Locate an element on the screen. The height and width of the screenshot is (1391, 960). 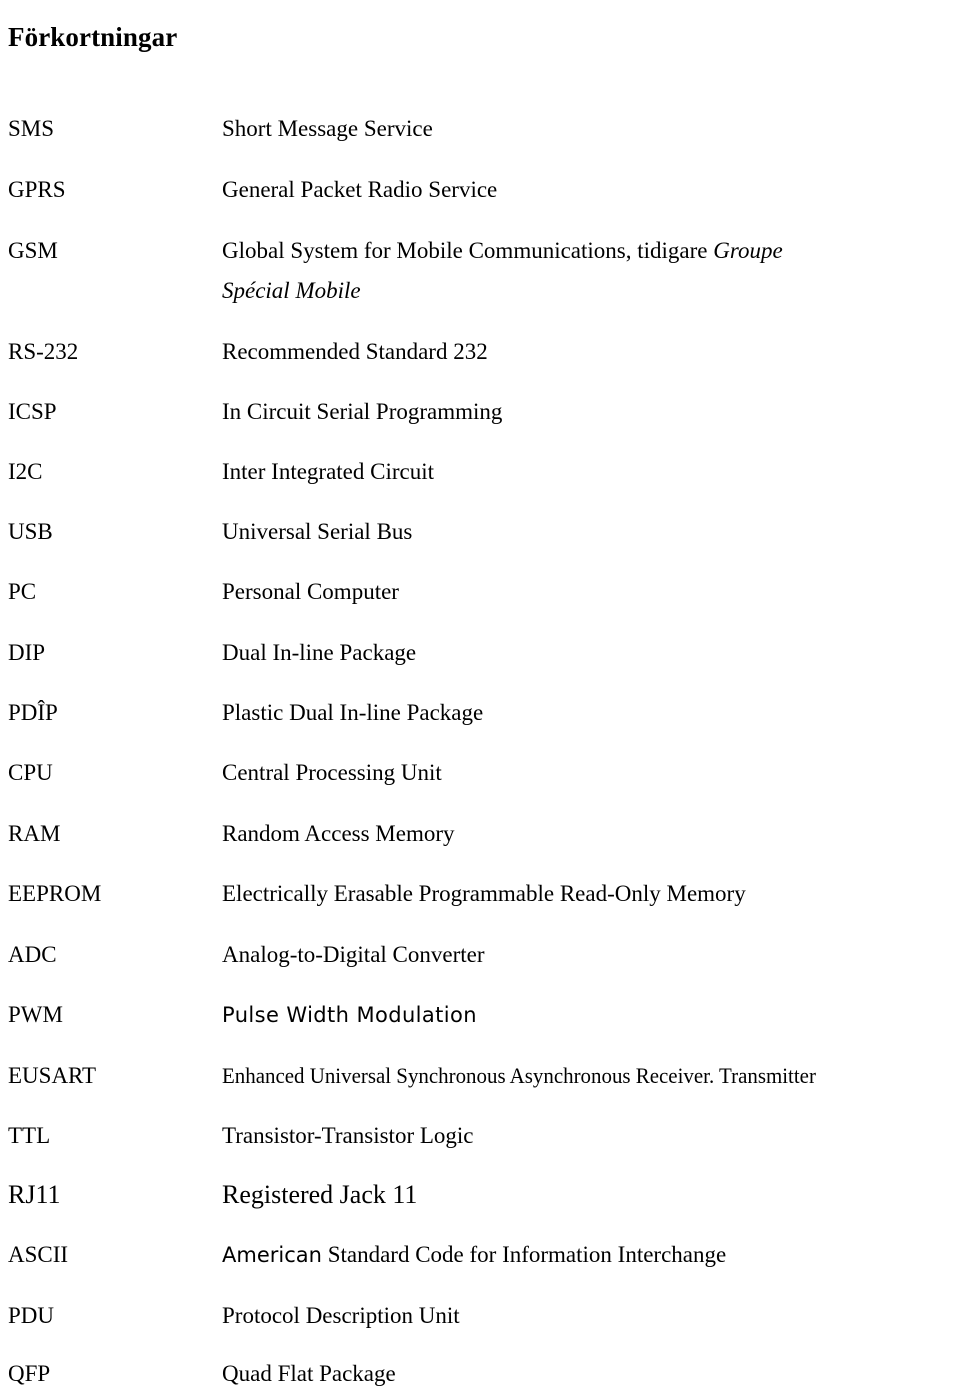
abbreviation-definition: General Packet Radio Service is located at coordinates (360, 189).